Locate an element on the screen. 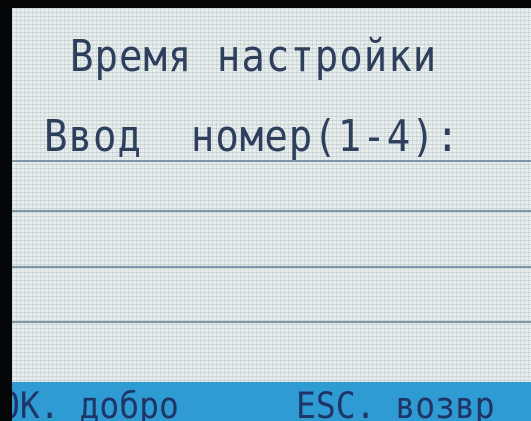 The height and width of the screenshot is (421, 531). softkey-bar: OK. добро ESC. возвр is located at coordinates (271, 401).